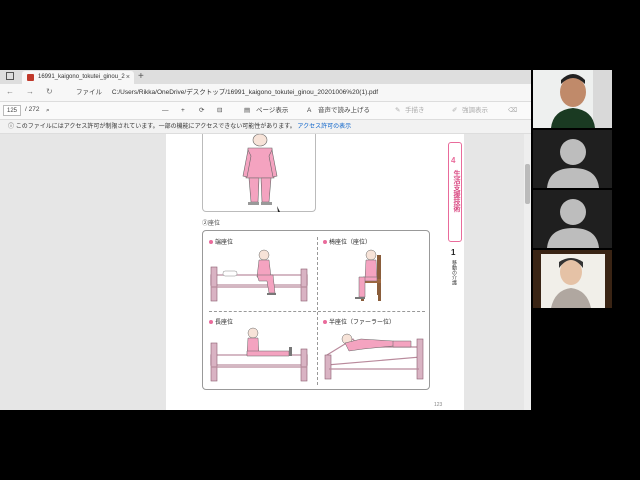 This screenshot has height=480, width=640. What do you see at coordinates (201, 110) in the screenshot?
I see `rotate-icon: ⟳` at bounding box center [201, 110].